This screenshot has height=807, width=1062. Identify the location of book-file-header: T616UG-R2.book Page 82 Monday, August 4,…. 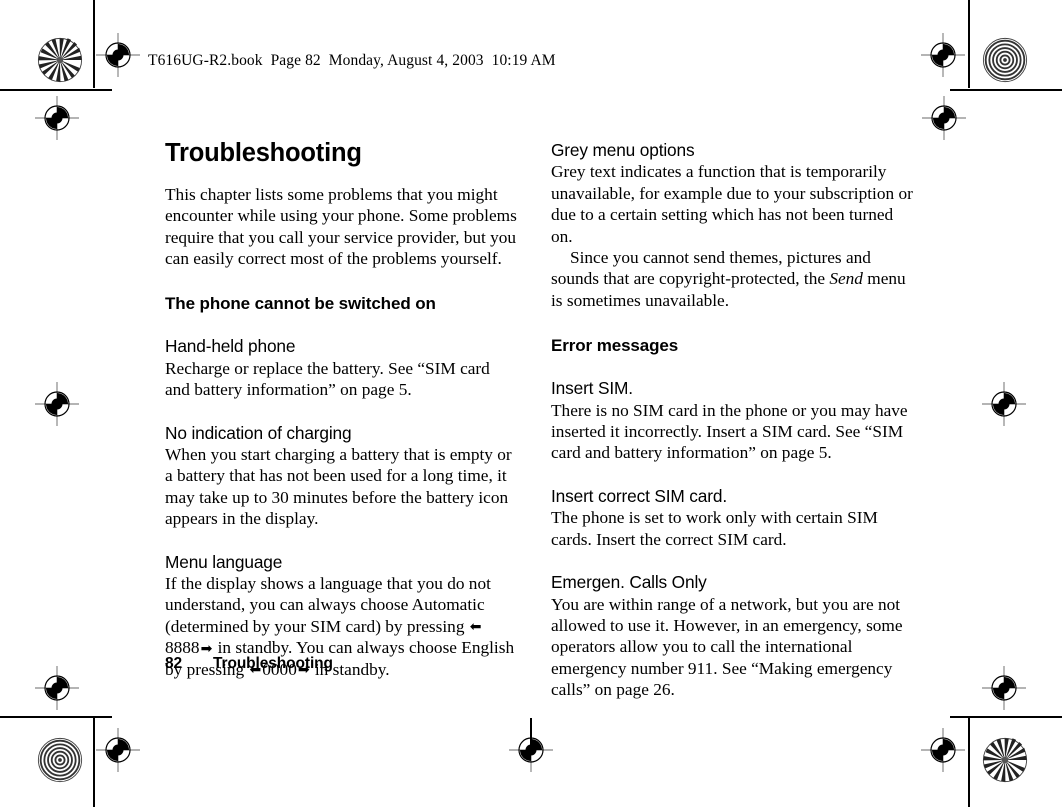
(352, 60).